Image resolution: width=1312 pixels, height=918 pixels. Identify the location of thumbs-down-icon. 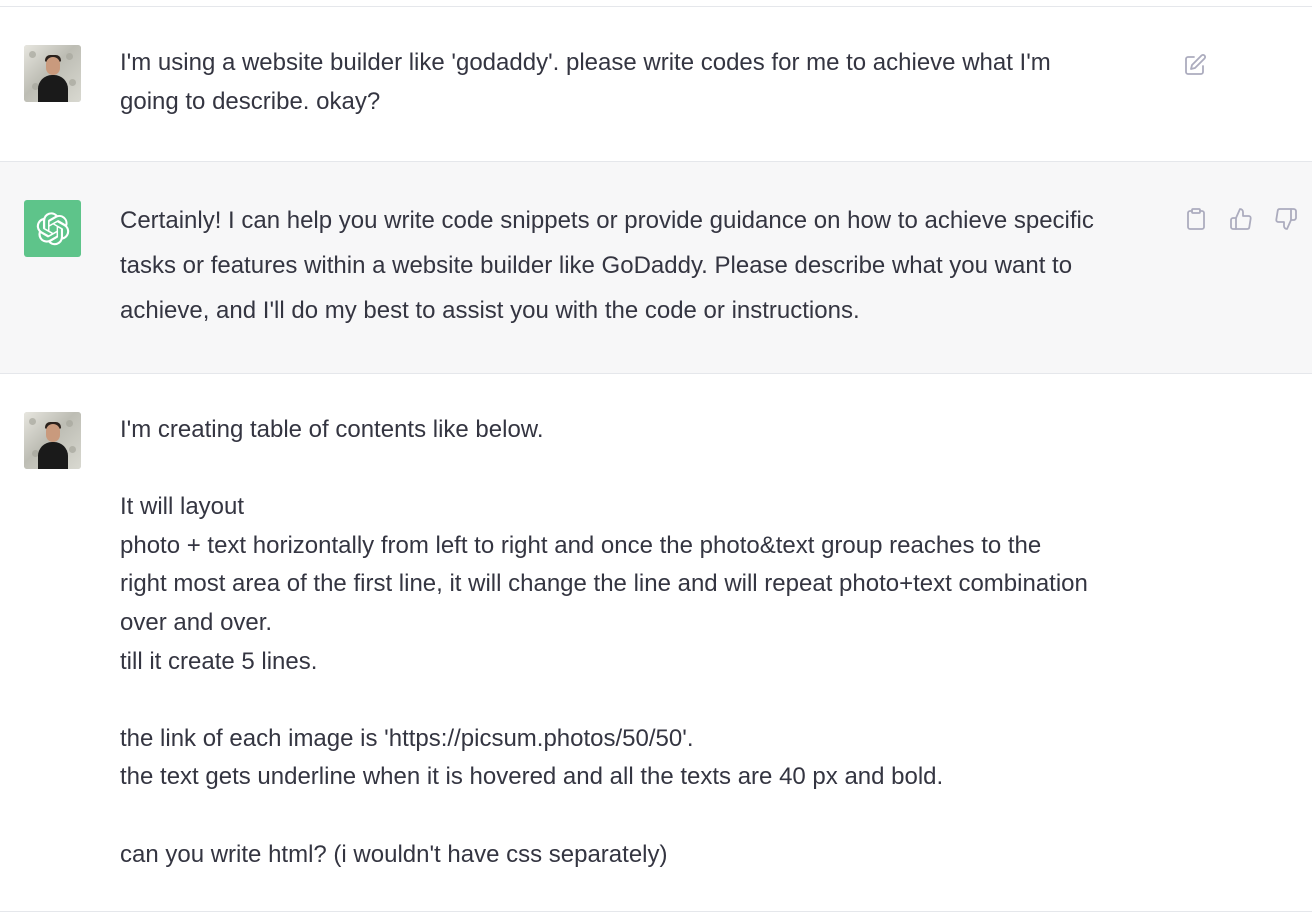
(1286, 219).